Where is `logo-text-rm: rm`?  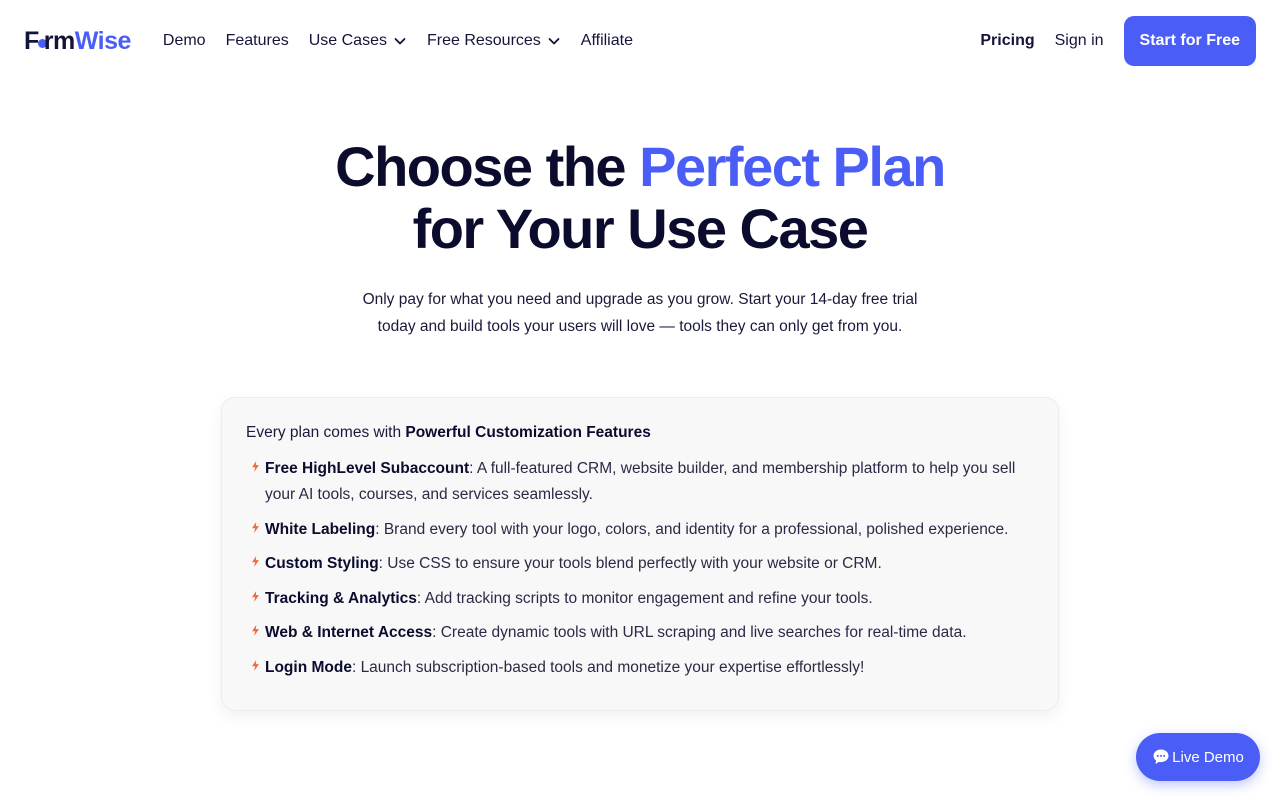 logo-text-rm: rm is located at coordinates (59, 40).